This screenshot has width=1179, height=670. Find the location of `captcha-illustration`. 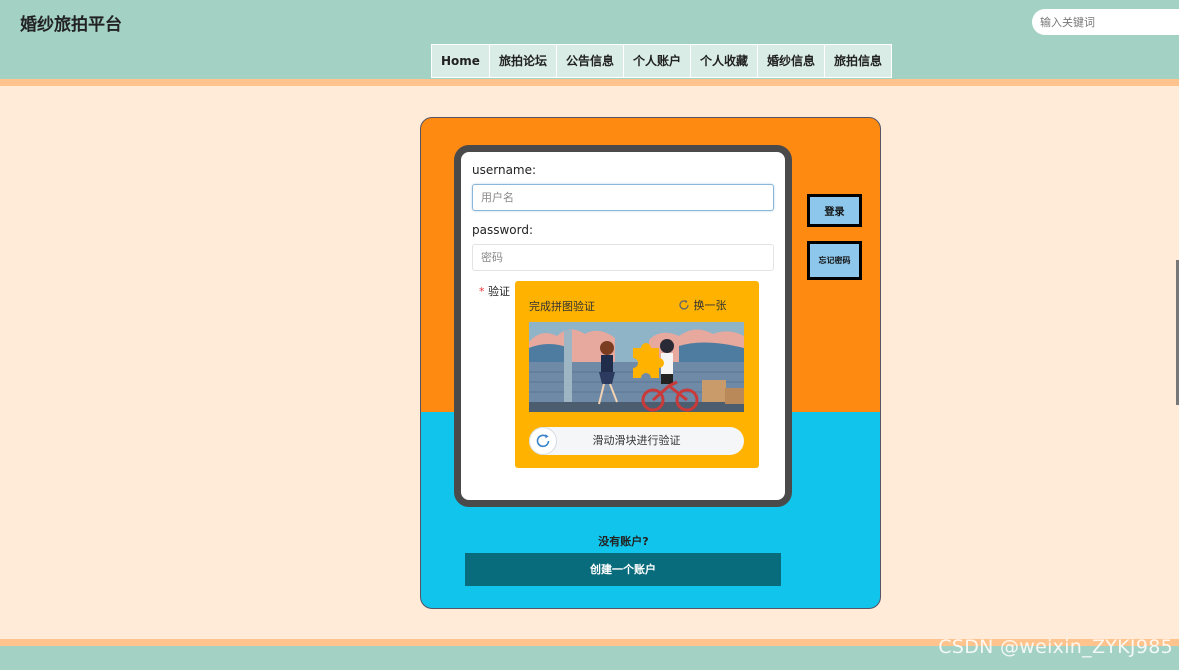

captcha-illustration is located at coordinates (636, 367).